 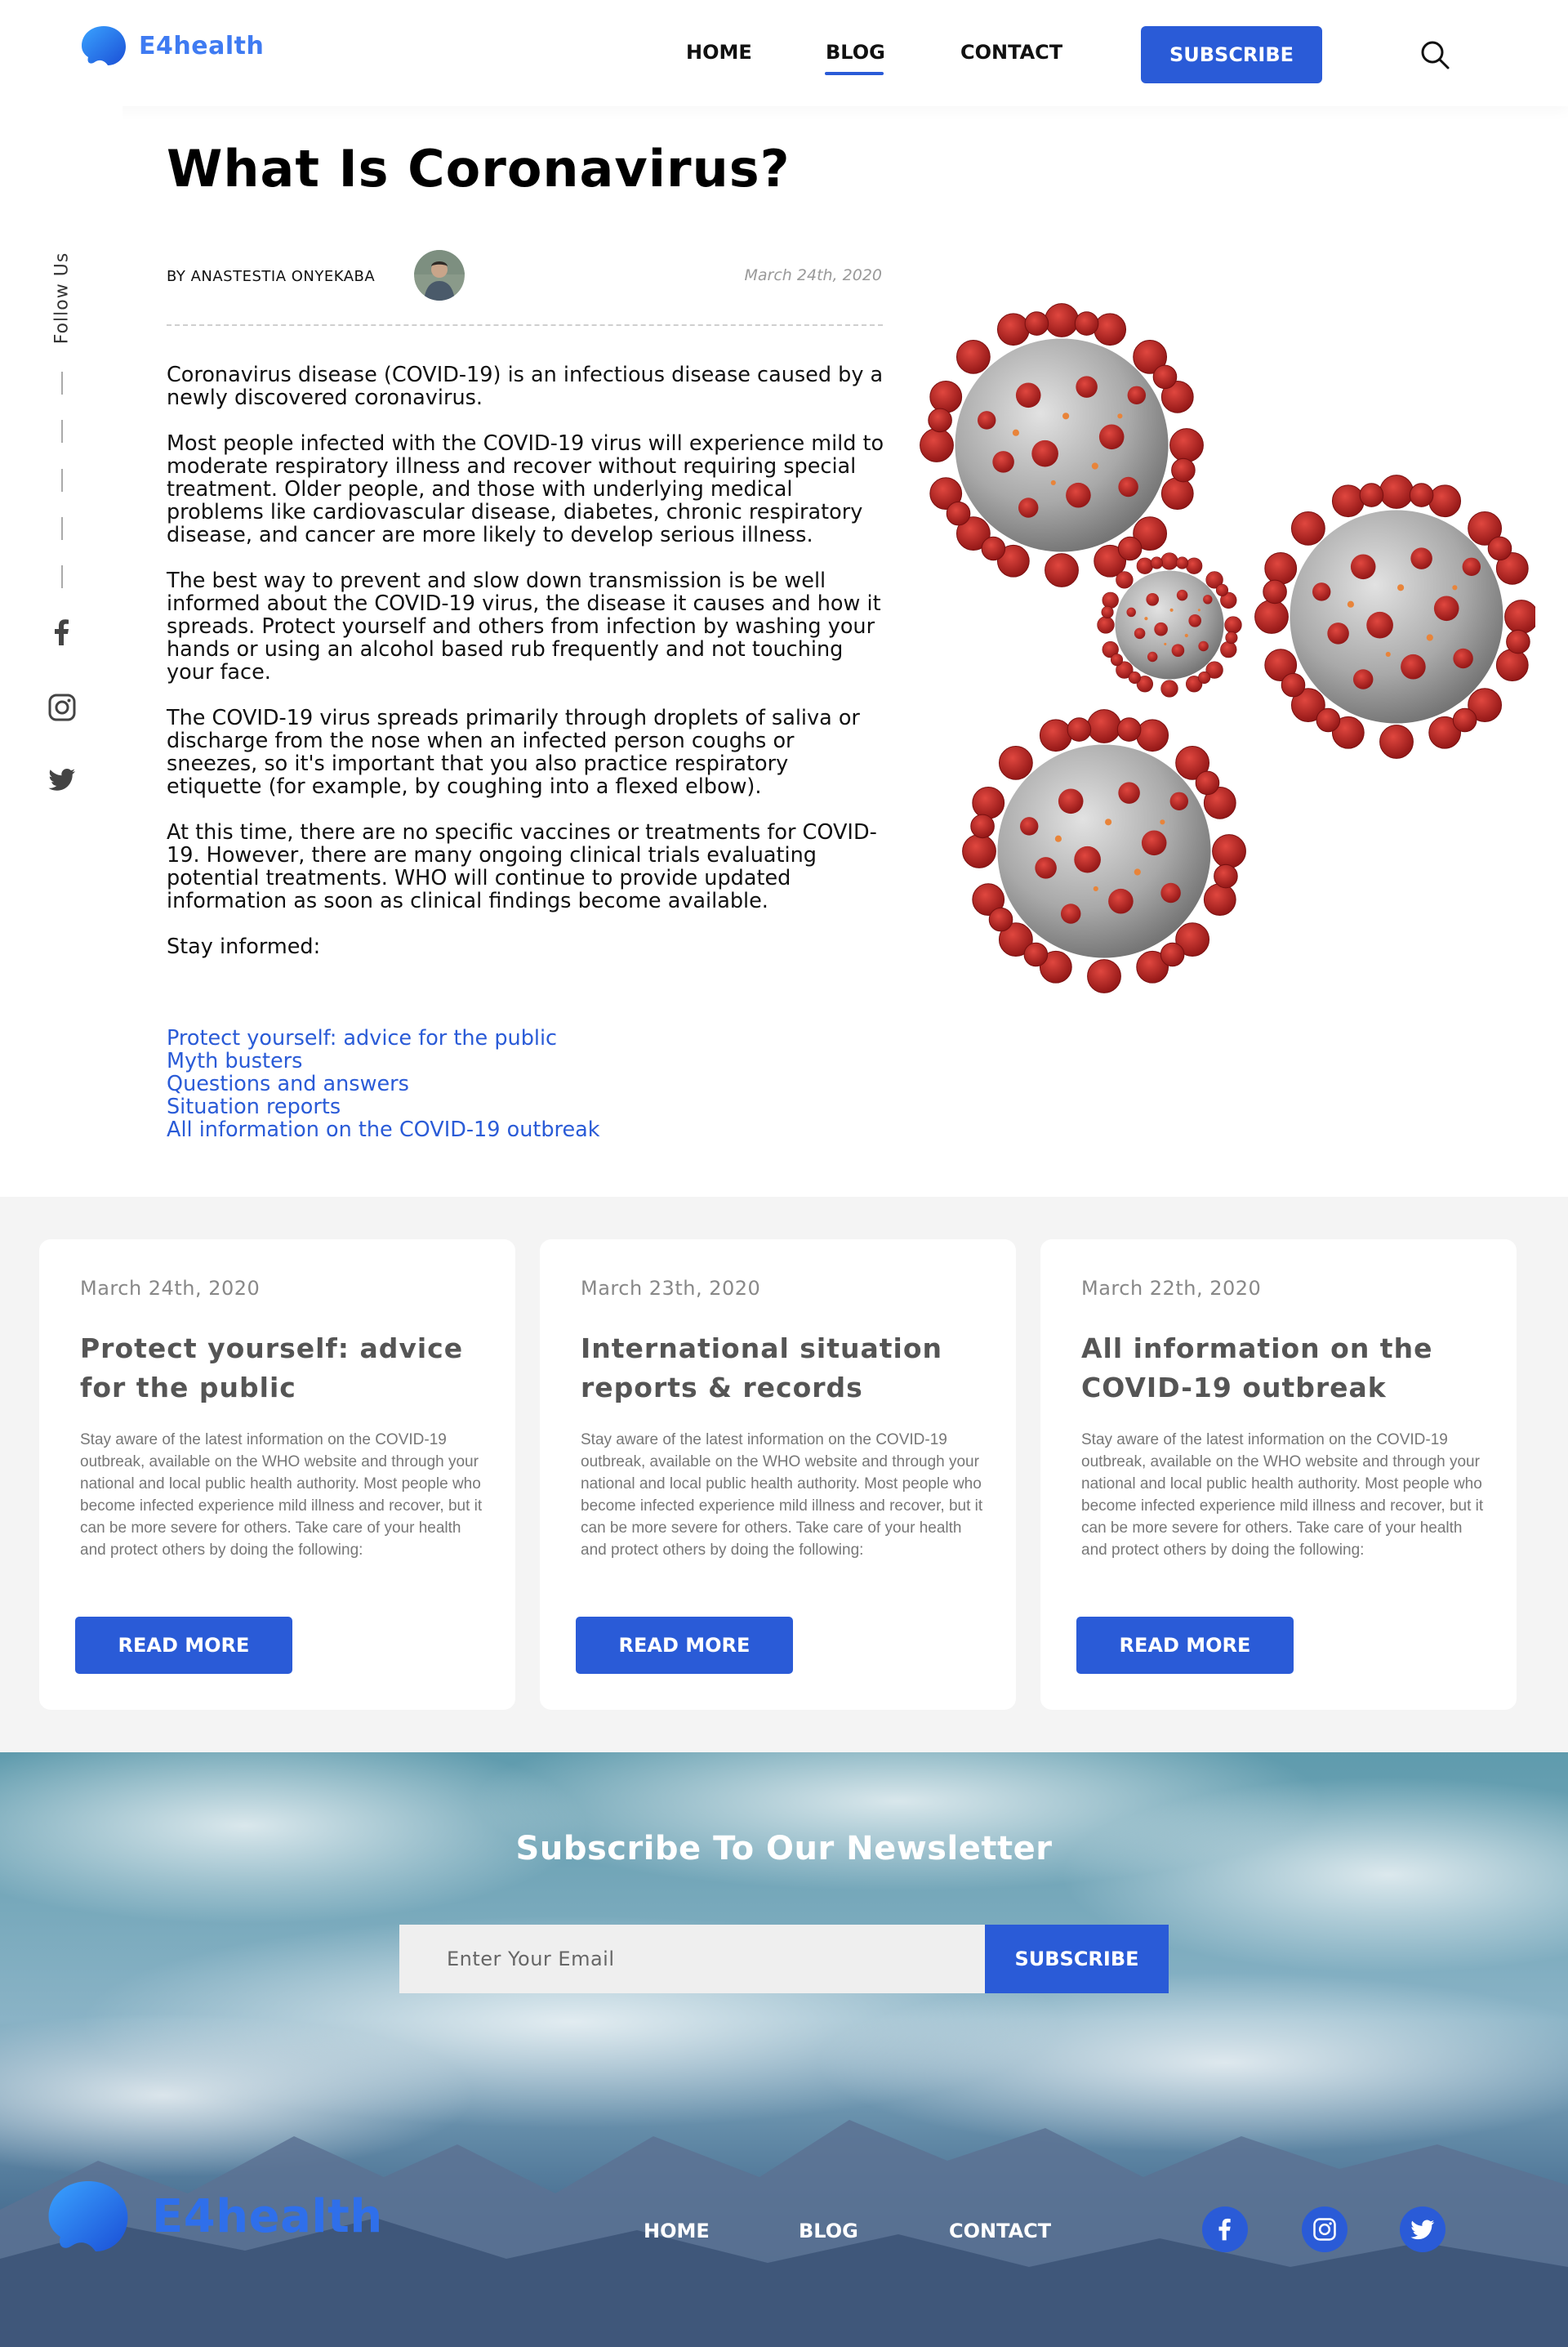 I want to click on brand-name: E4health, so click(x=202, y=45).